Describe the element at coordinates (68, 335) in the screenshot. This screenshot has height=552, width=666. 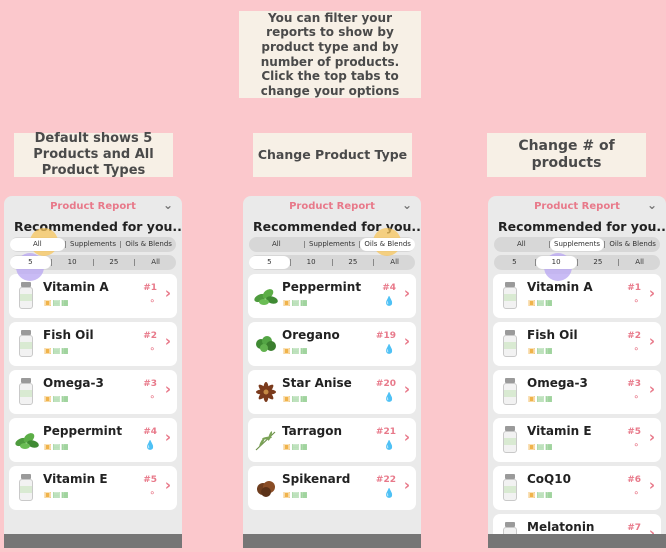
I see `product-name: Fish Oil` at that location.